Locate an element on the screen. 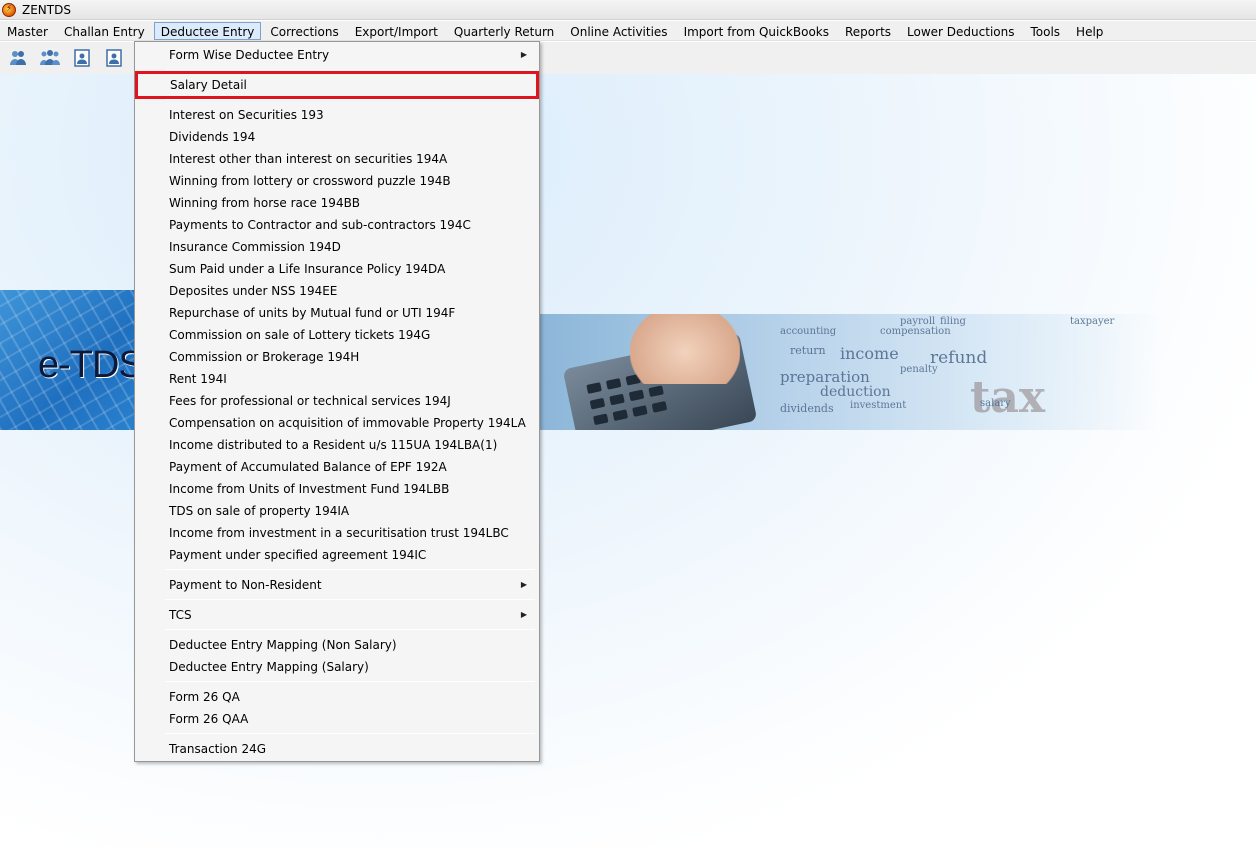 The height and width of the screenshot is (849, 1256). menu-item-label: Commission or Brokerage 194H is located at coordinates (264, 357).